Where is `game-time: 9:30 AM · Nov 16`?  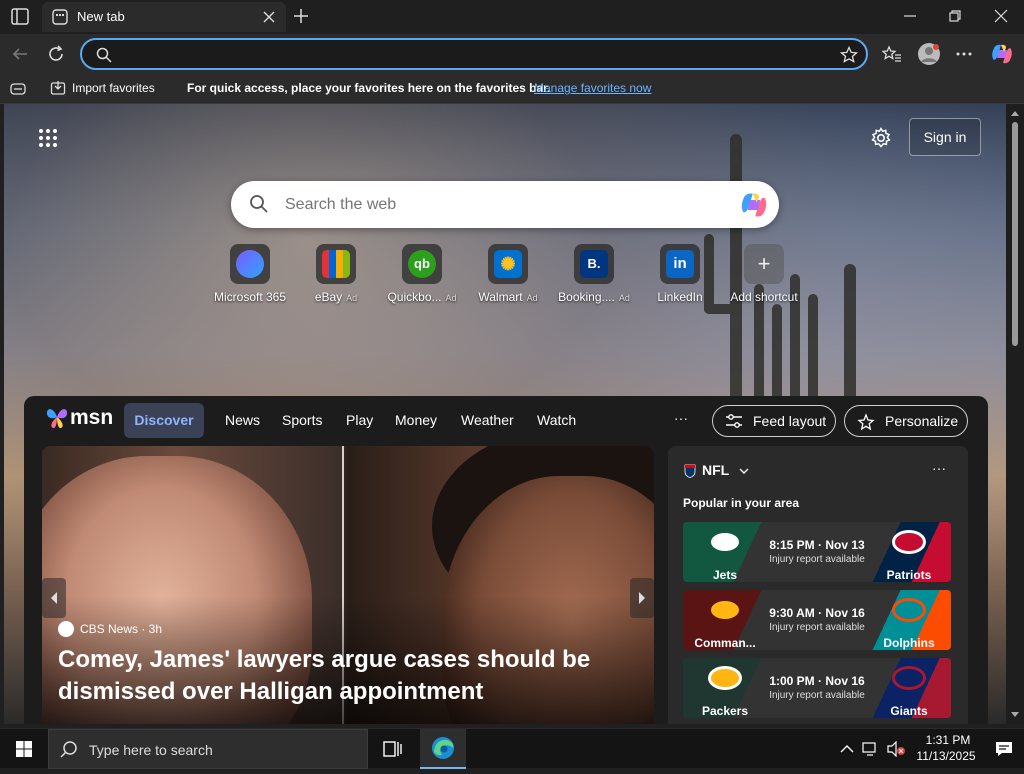 game-time: 9:30 AM · Nov 16 is located at coordinates (817, 613).